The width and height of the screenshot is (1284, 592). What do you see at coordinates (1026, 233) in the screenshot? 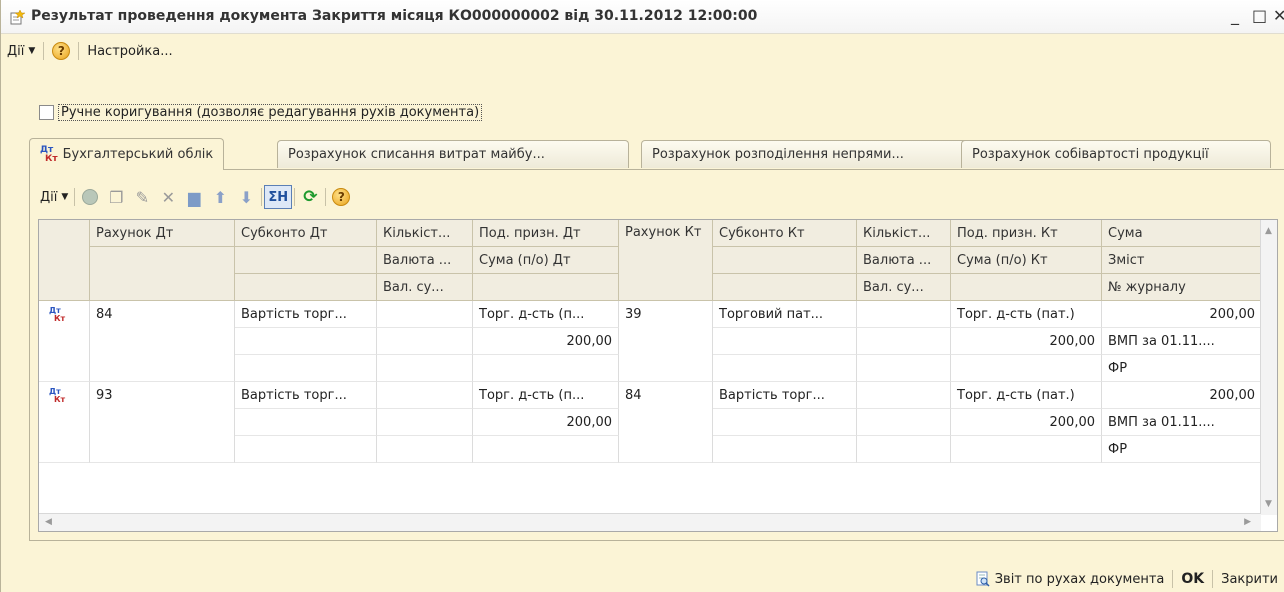
I see `header-tax-kt: Под. призн. Кт` at bounding box center [1026, 233].